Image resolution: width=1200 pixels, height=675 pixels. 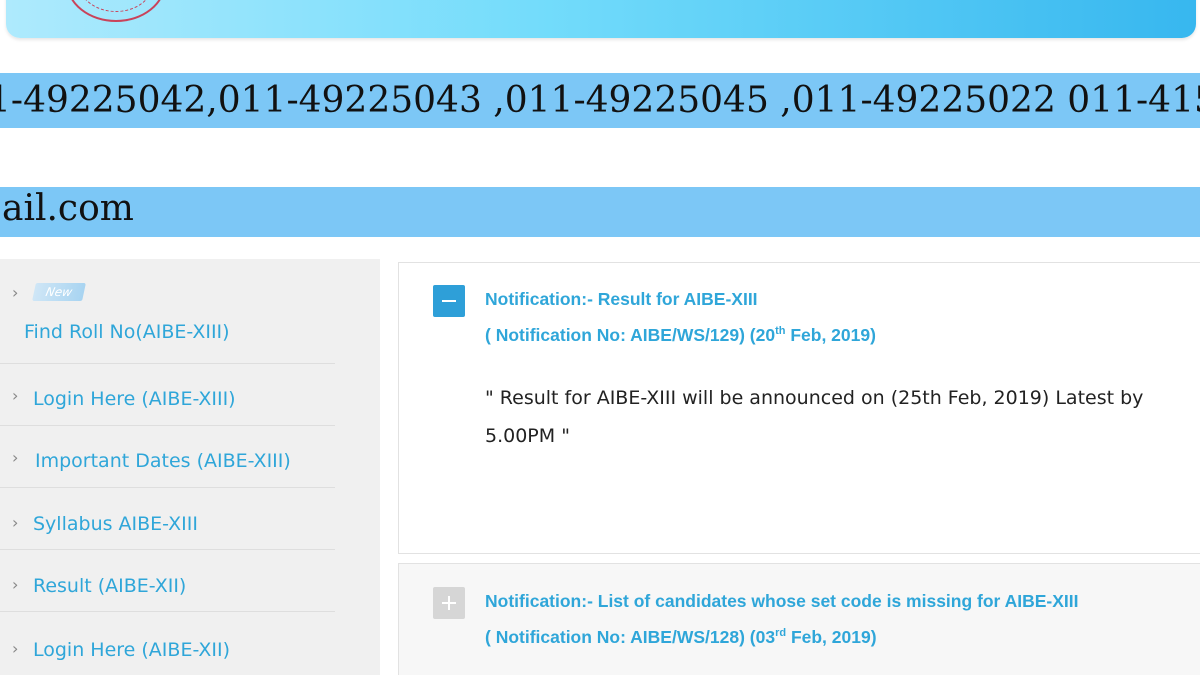 I want to click on bar-council-logo, so click(x=116, y=11).